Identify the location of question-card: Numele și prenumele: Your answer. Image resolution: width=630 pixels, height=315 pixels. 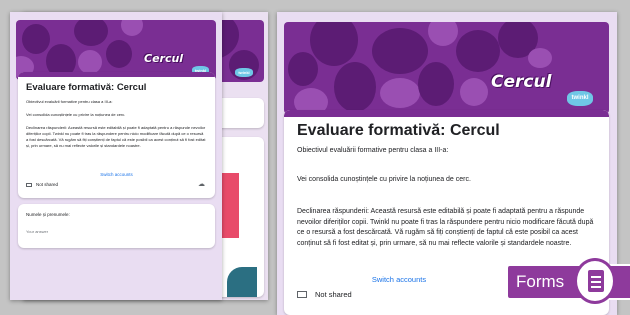
(116, 226).